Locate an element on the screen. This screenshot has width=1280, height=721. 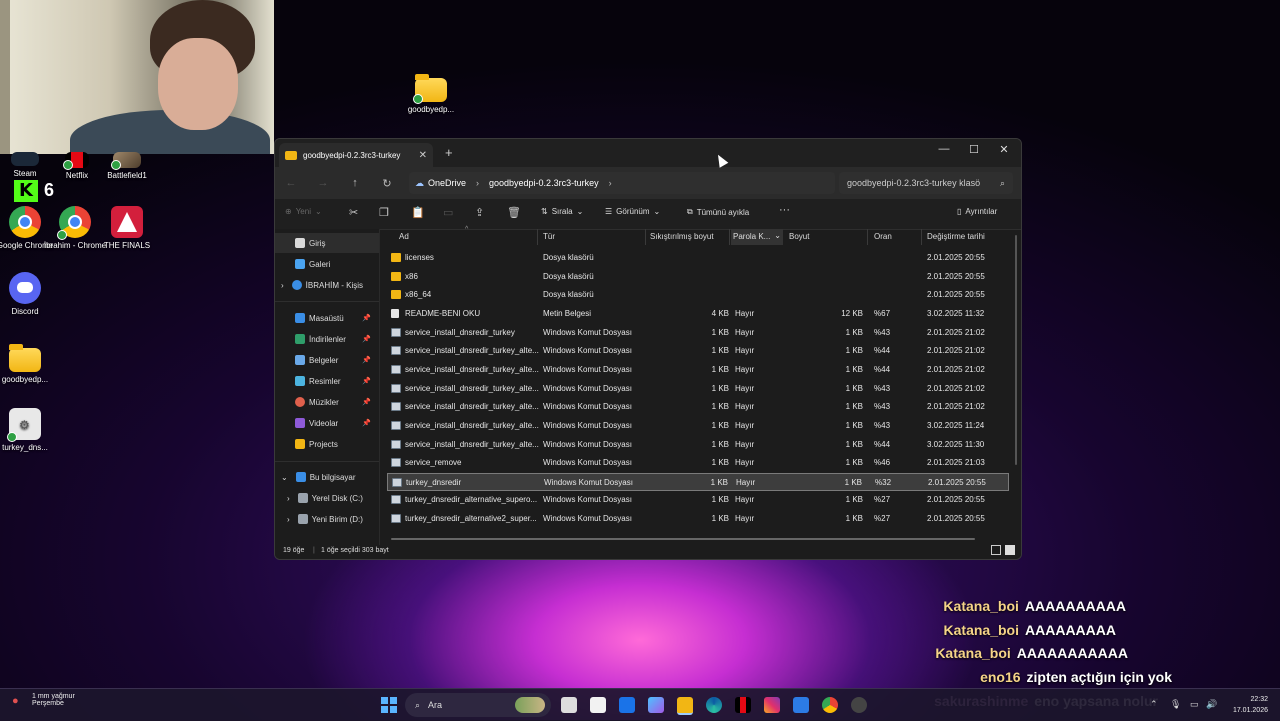
sidebar-item-onedrive: › İBRAHİM - Kişis is located at coordinates (327, 285).